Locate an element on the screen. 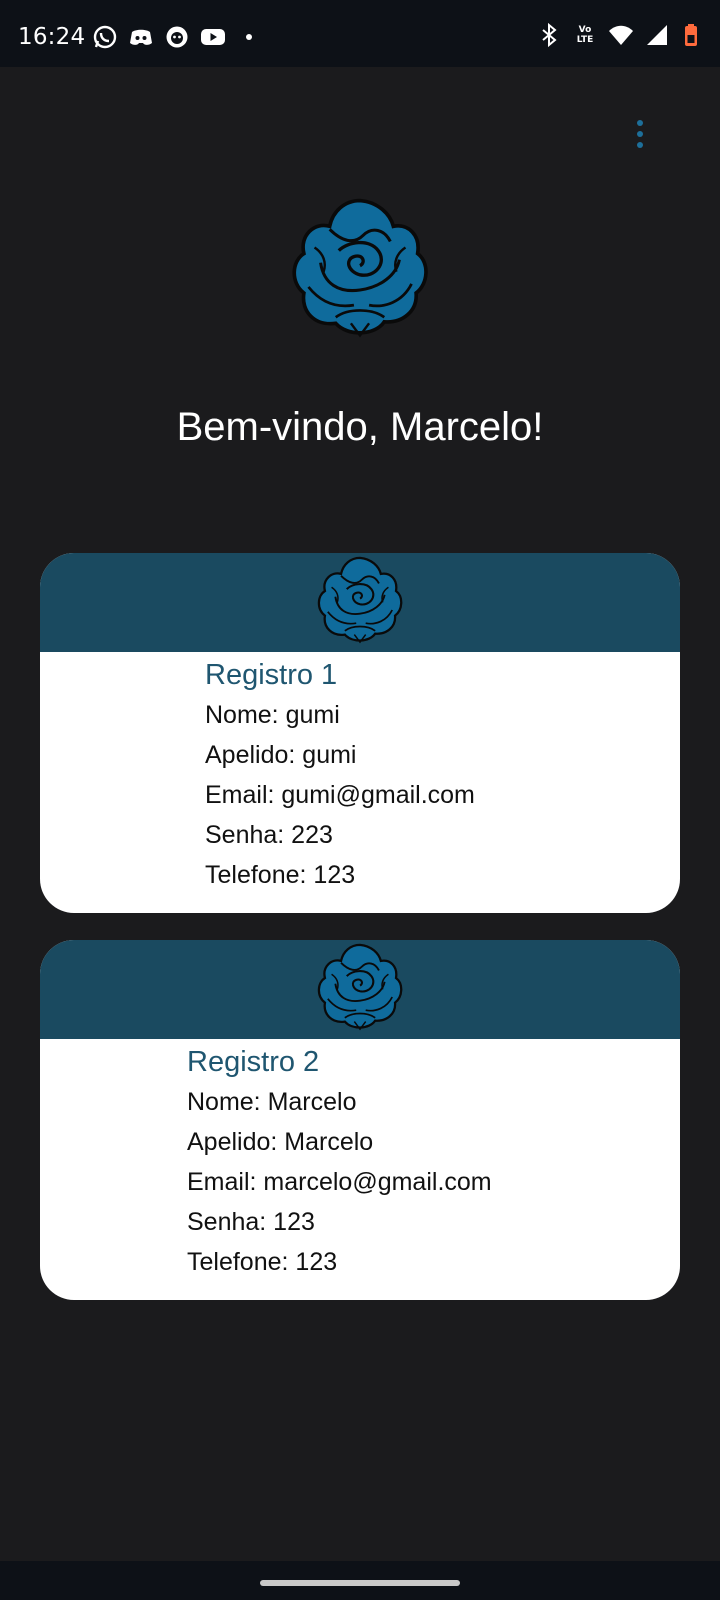 This screenshot has width=720, height=1600. record-nome: Nome: Marcelo is located at coordinates (272, 1102).